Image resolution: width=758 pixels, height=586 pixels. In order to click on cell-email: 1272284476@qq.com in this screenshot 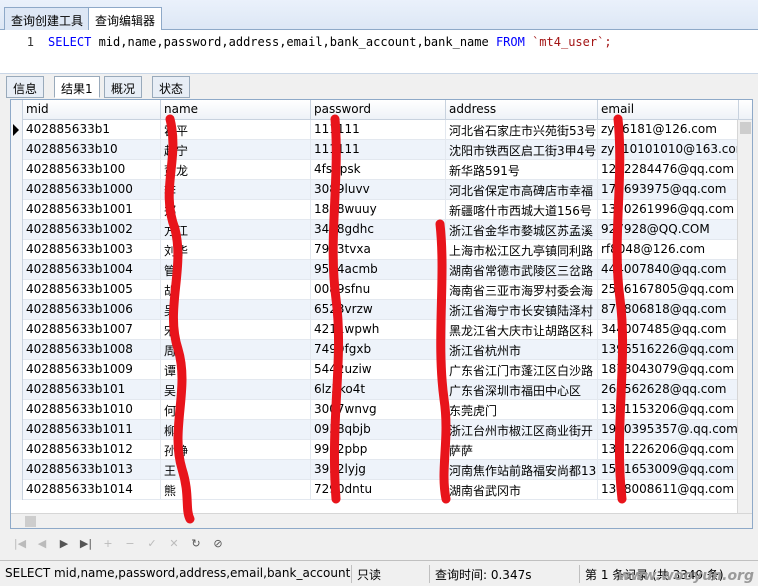, I will do `click(668, 170)`.